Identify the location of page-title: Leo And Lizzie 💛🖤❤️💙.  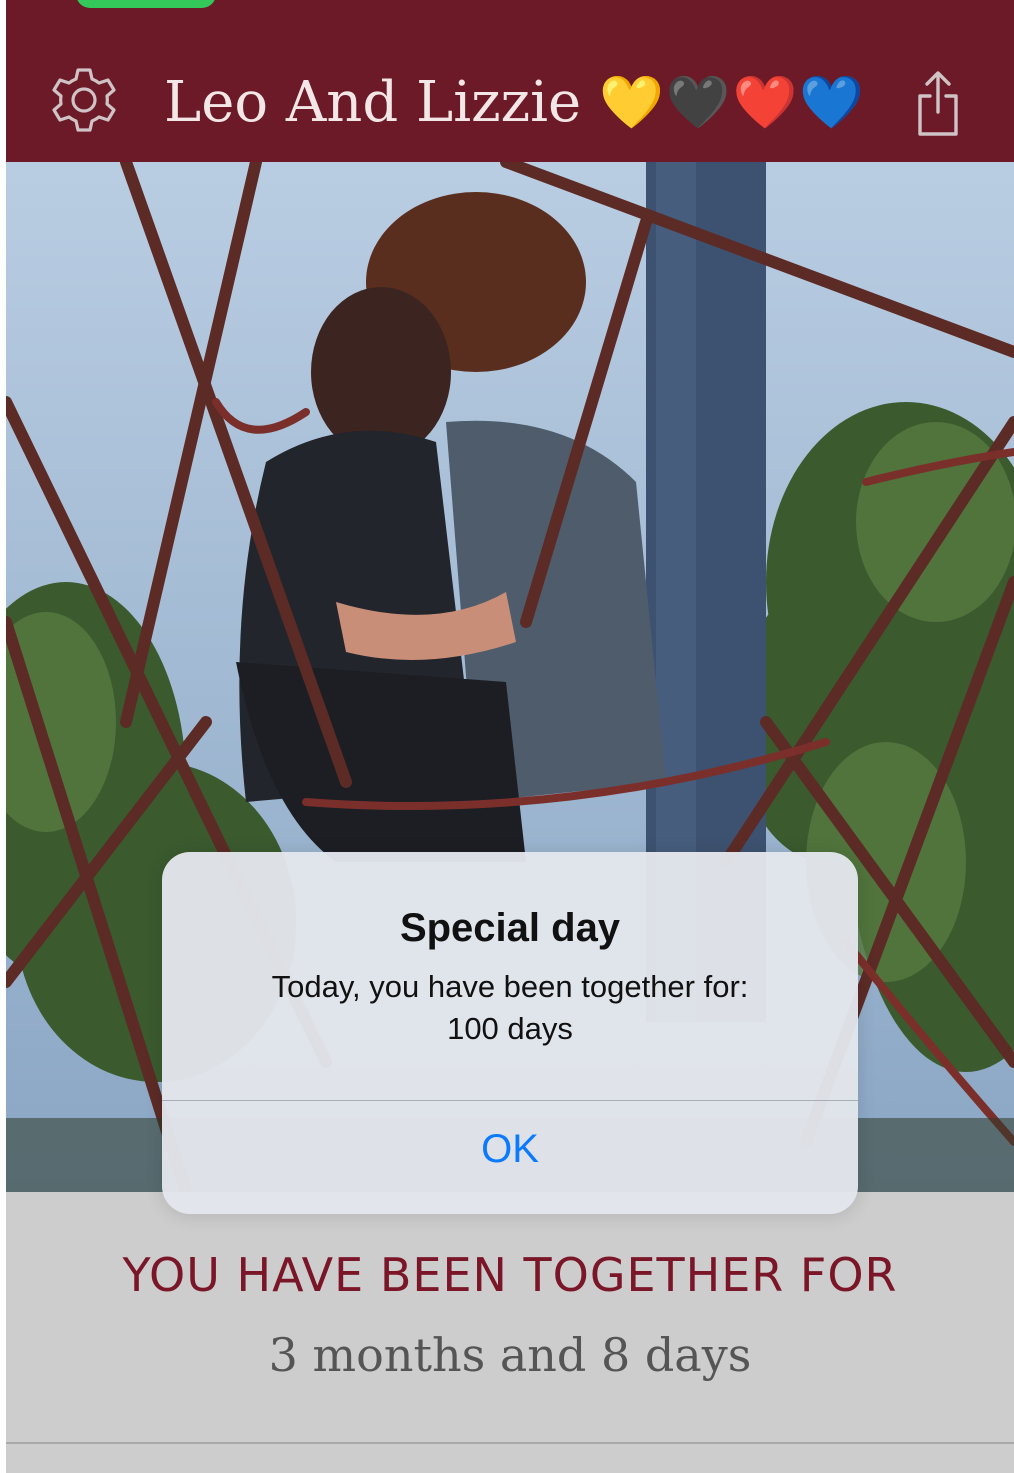
(515, 102).